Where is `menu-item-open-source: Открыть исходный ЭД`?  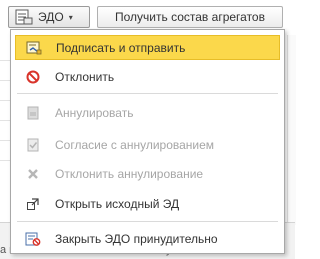 menu-item-open-source: Открыть исходный ЭД is located at coordinates (147, 203).